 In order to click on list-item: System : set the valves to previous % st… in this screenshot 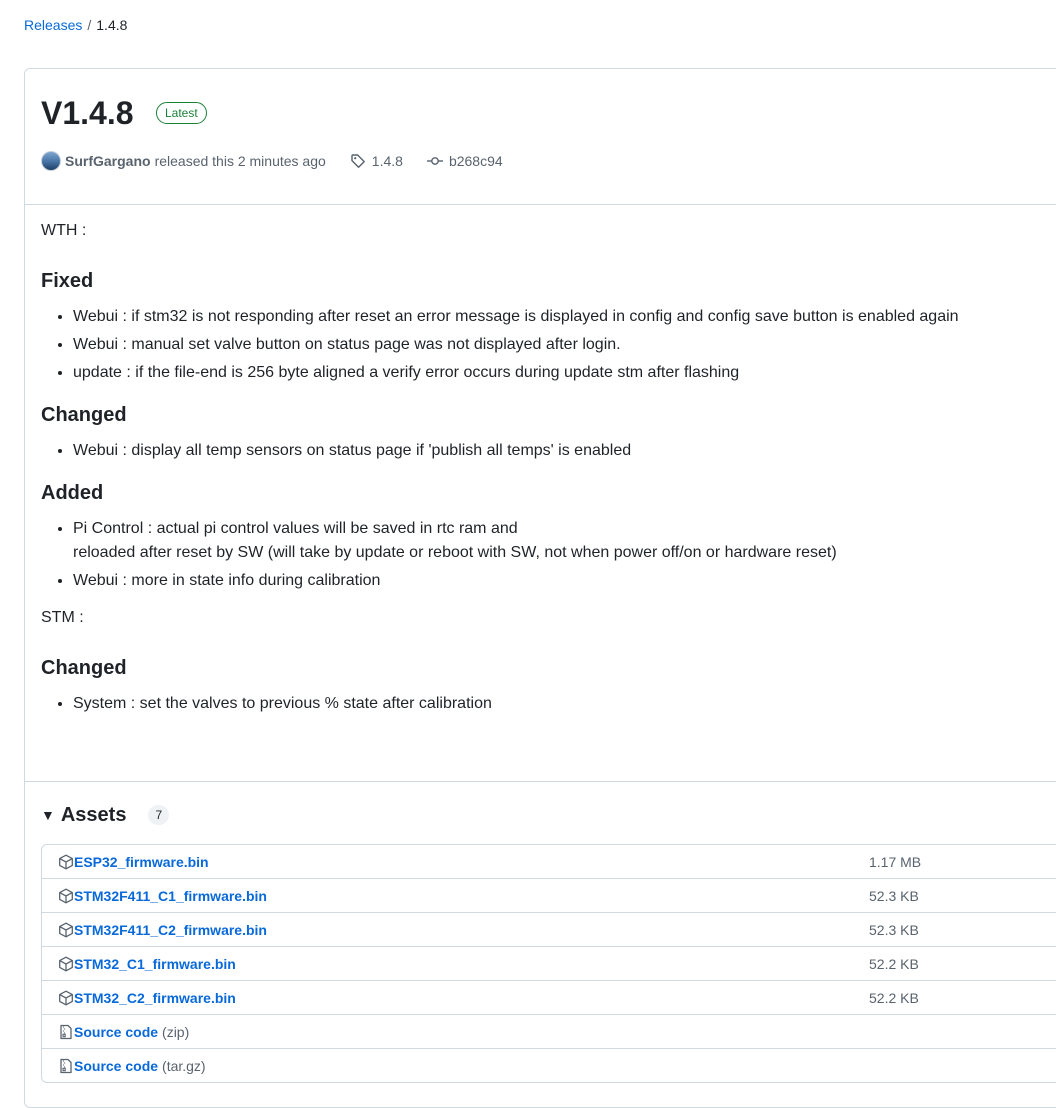, I will do `click(564, 704)`.